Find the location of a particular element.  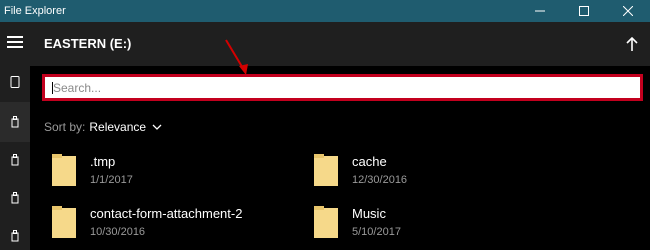

maximize-button is located at coordinates (584, 11).